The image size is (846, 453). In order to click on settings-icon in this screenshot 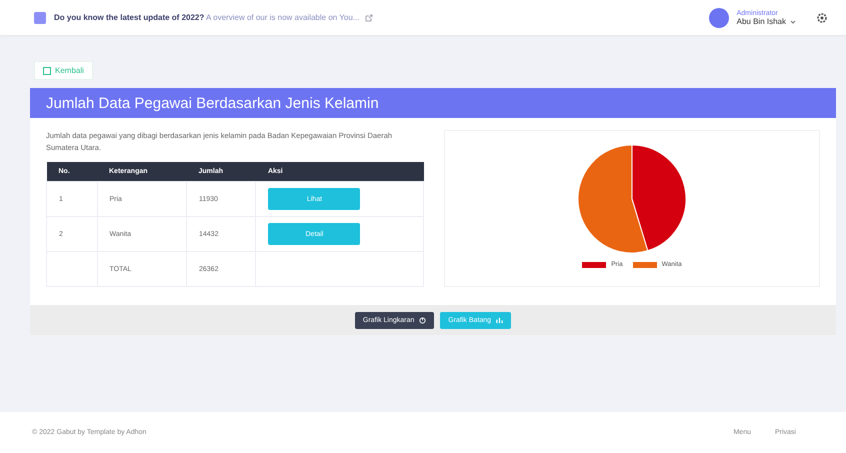, I will do `click(822, 18)`.